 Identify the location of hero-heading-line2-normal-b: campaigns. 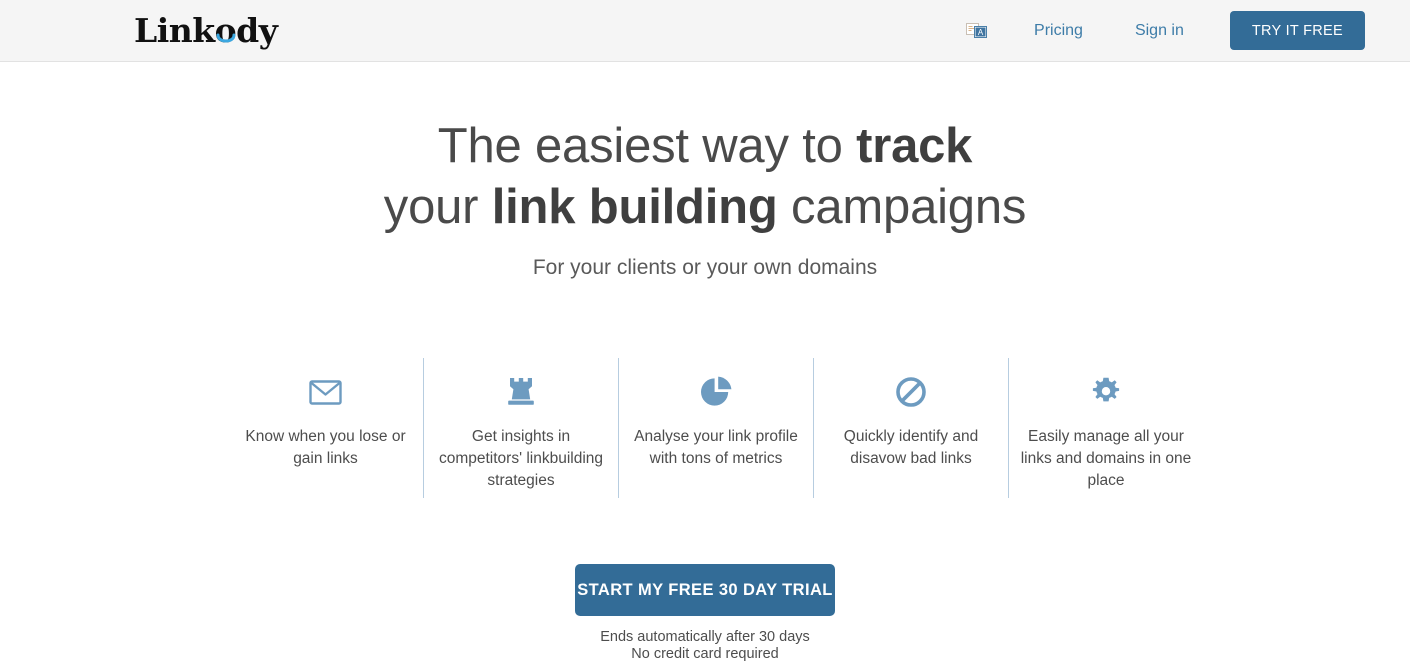
(902, 207).